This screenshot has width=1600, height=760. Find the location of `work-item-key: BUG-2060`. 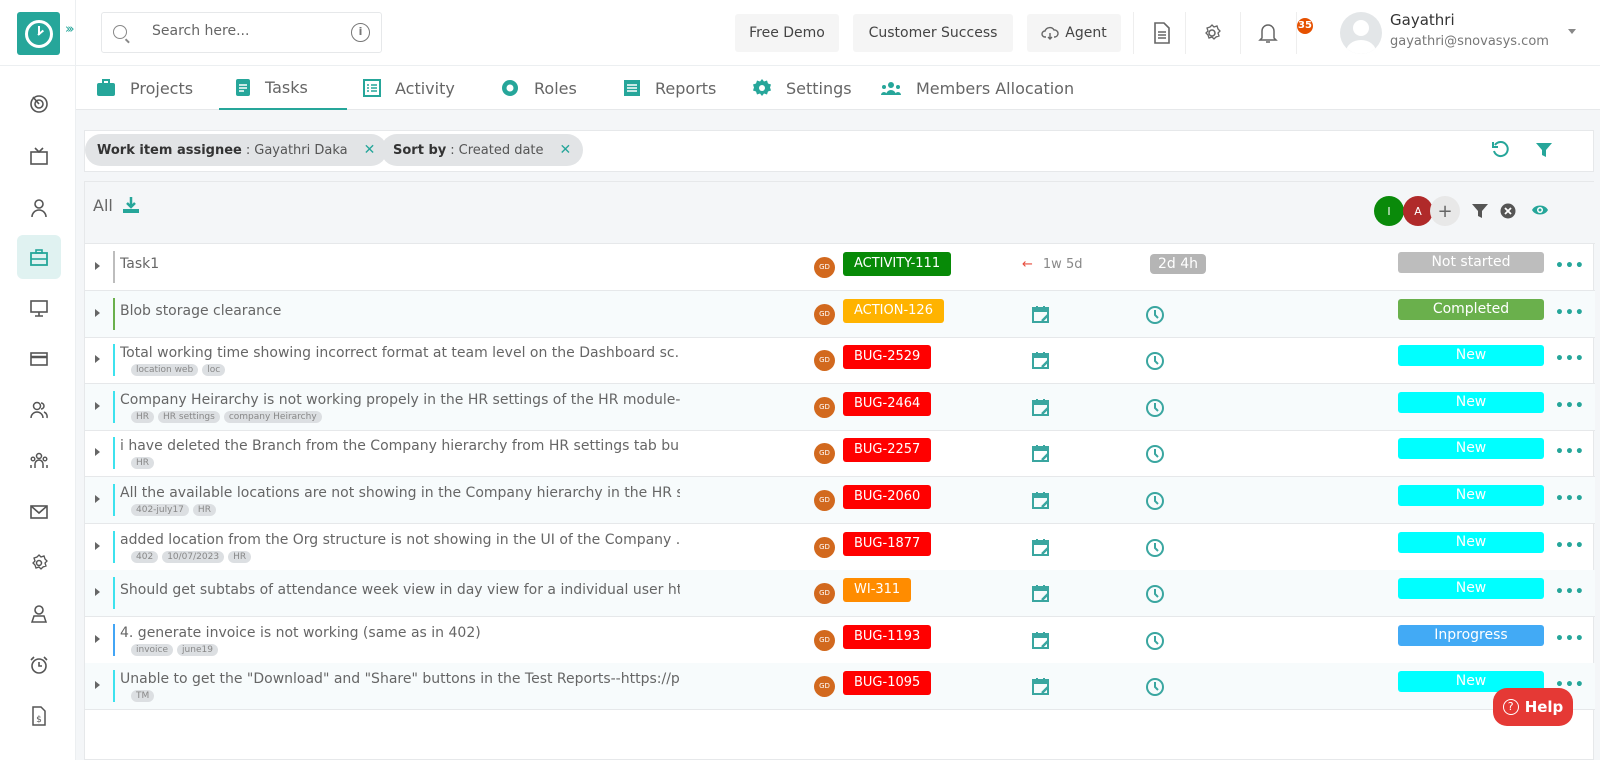

work-item-key: BUG-2060 is located at coordinates (887, 497).